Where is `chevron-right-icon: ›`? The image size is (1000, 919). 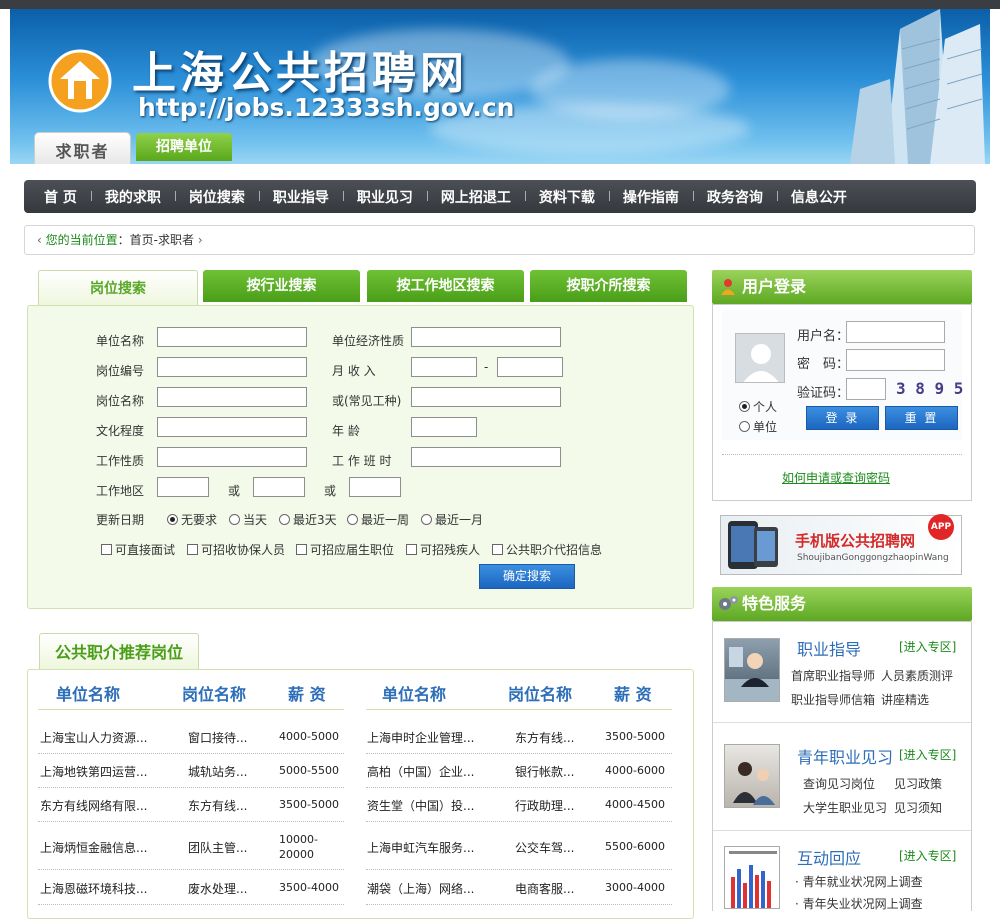
chevron-right-icon: › is located at coordinates (198, 240).